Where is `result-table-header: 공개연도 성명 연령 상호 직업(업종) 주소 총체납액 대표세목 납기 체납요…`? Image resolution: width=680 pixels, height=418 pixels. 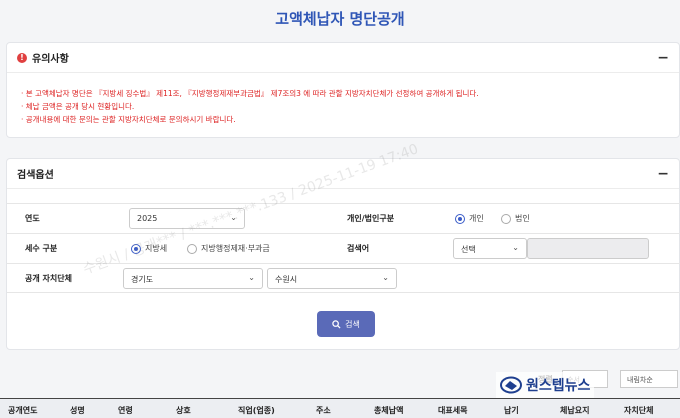
result-table-header: 공개연도 성명 연령 상호 직업(업종) 주소 총체납액 대표세목 납기 체납요… is located at coordinates (340, 408).